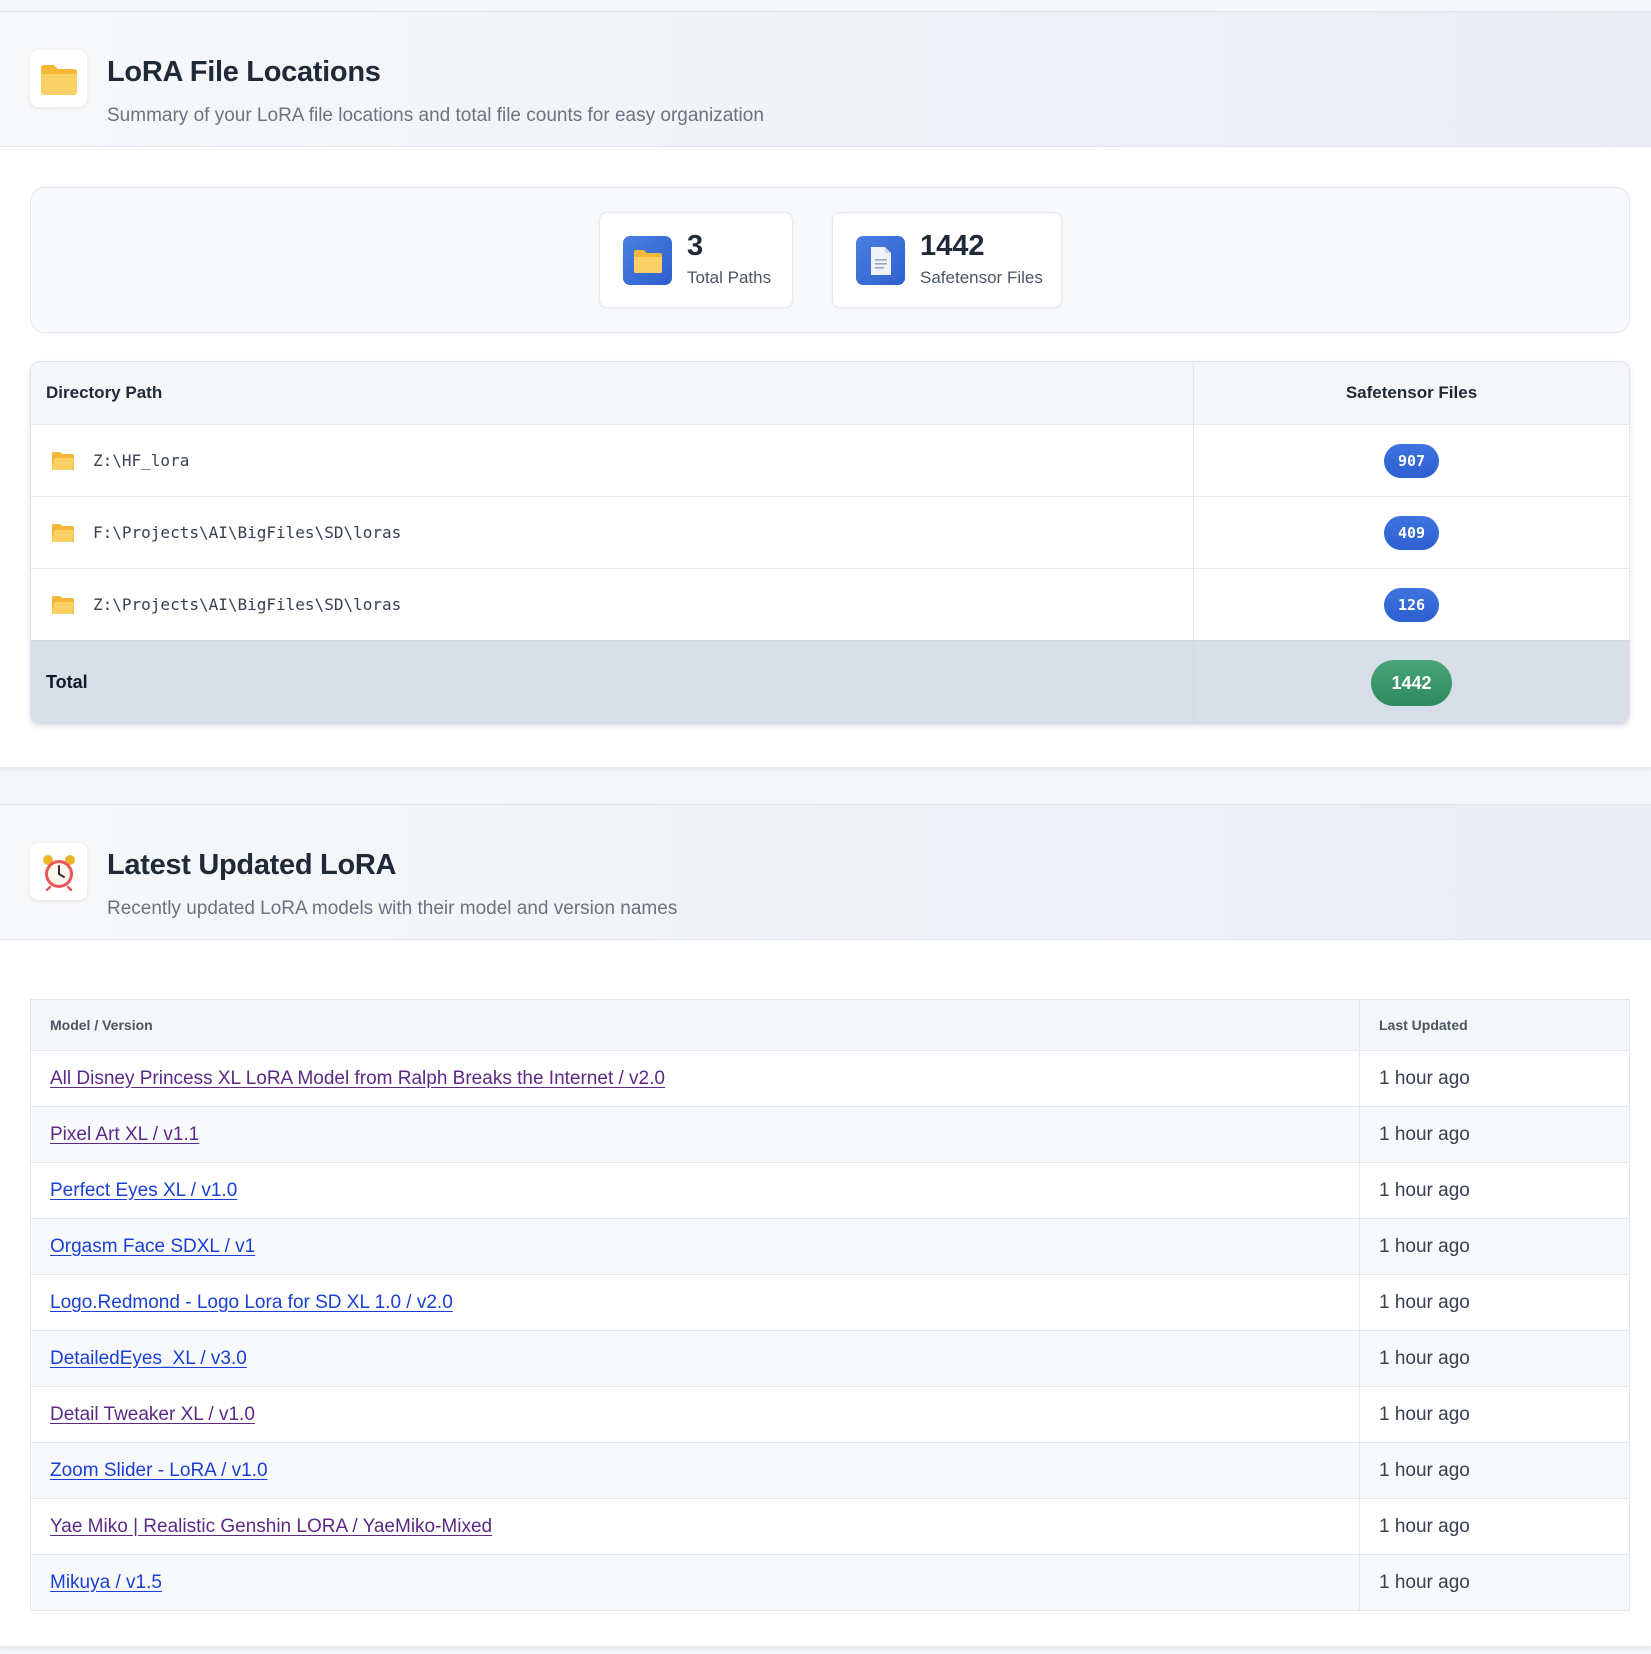 The image size is (1651, 1654). I want to click on table-row: Orgasm Face SDXL / v1 1 hour ago, so click(830, 1246).